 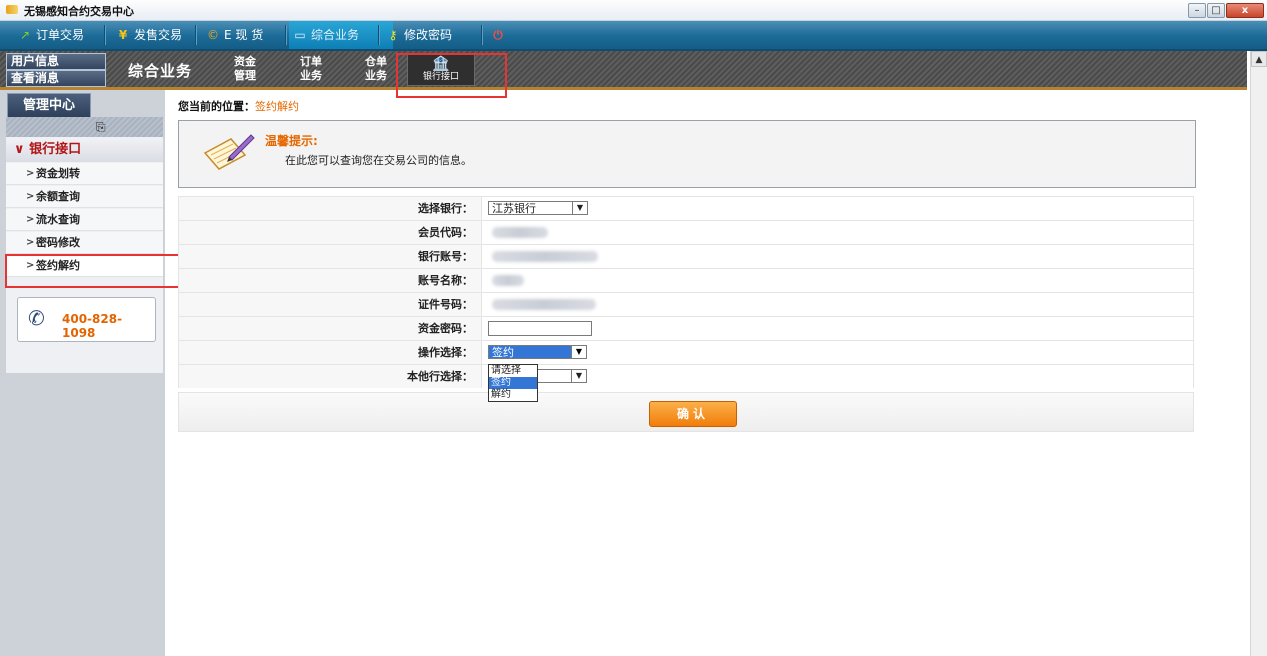 What do you see at coordinates (330, 280) in the screenshot?
I see `account-name-label: 账号名称：` at bounding box center [330, 280].